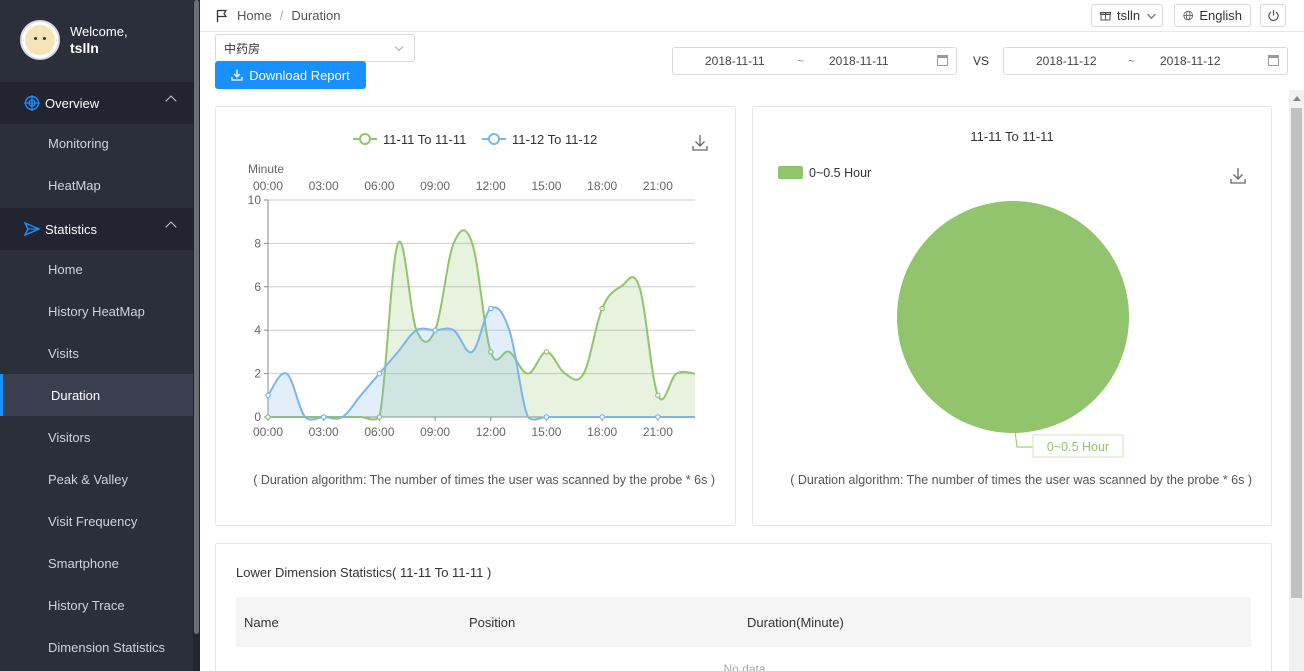  What do you see at coordinates (96, 437) in the screenshot?
I see `sidebar-item-visitors: Visitors` at bounding box center [96, 437].